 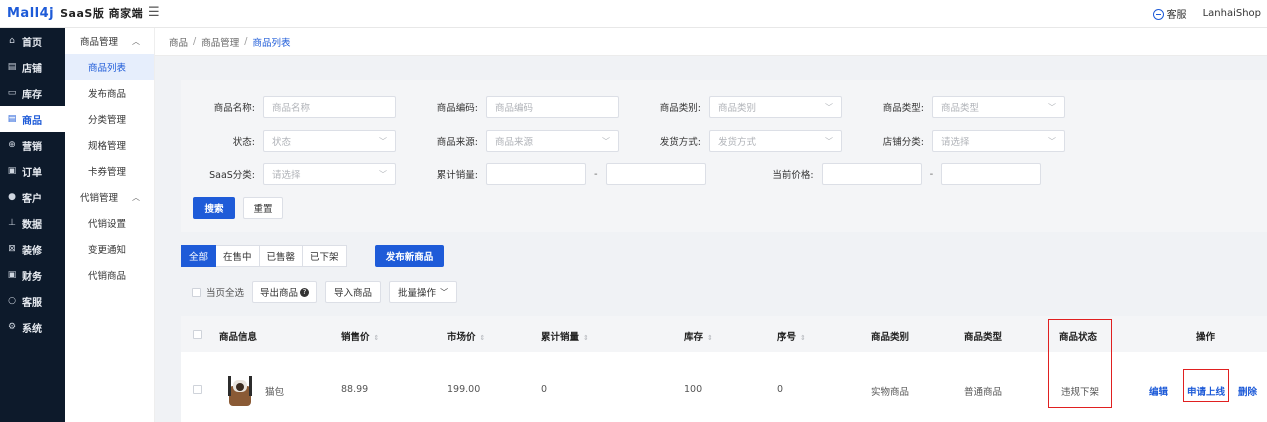 What do you see at coordinates (99, 42) in the screenshot?
I see `subnav-group-label: 商品管理` at bounding box center [99, 42].